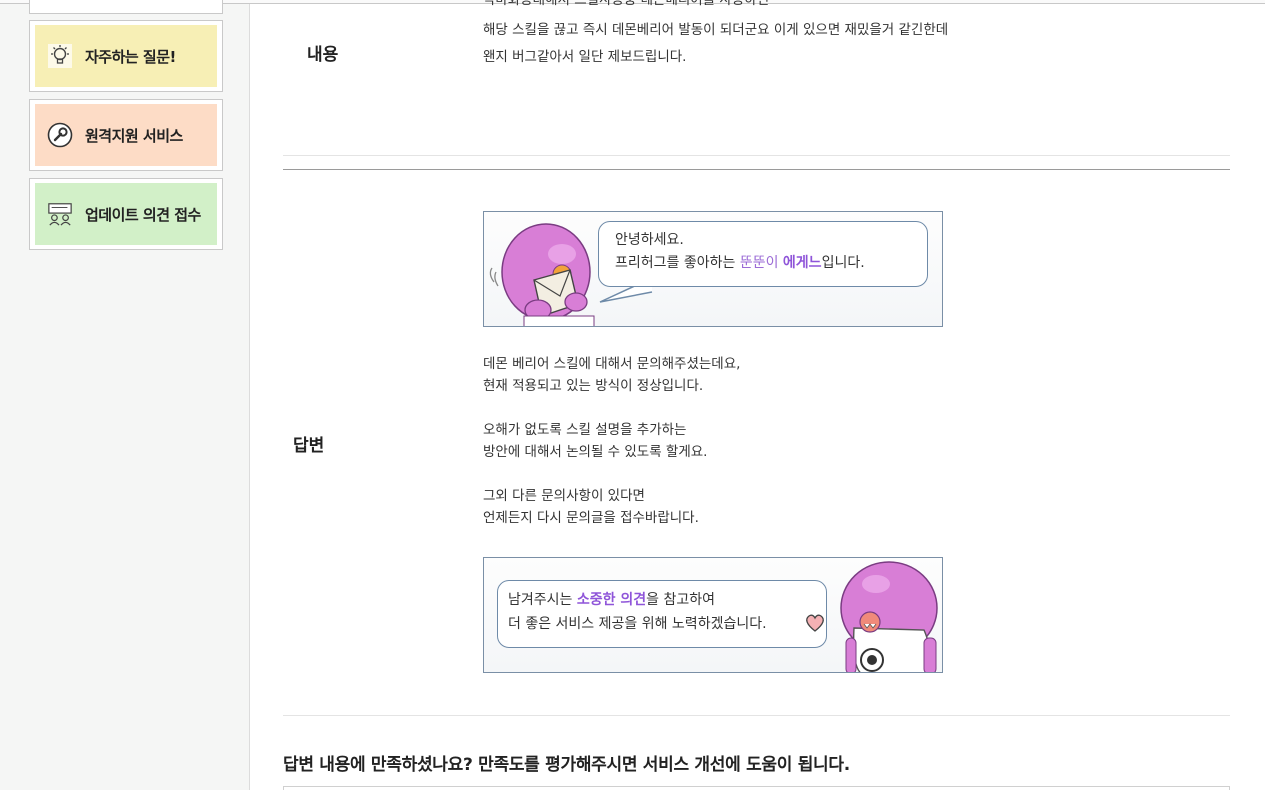 The image size is (1265, 790). Describe the element at coordinates (60, 214) in the screenshot. I see `update-board-icon` at that location.